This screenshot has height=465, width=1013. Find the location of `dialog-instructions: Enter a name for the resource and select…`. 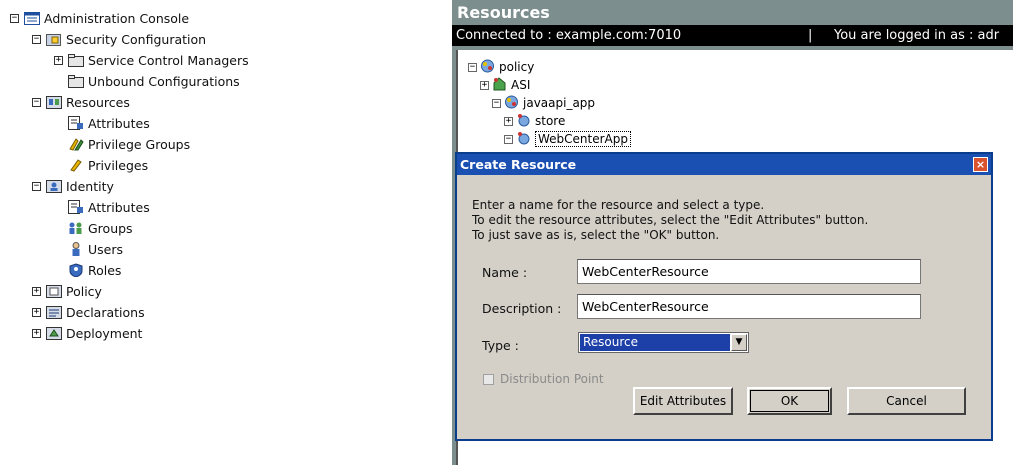

dialog-instructions: Enter a name for the resource and select… is located at coordinates (670, 220).